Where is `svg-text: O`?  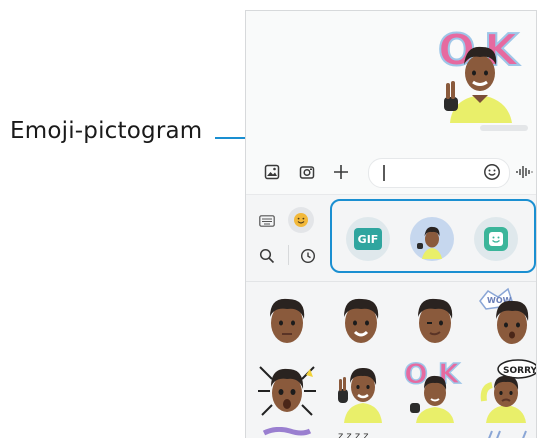 svg-text: O is located at coordinates (416, 373).